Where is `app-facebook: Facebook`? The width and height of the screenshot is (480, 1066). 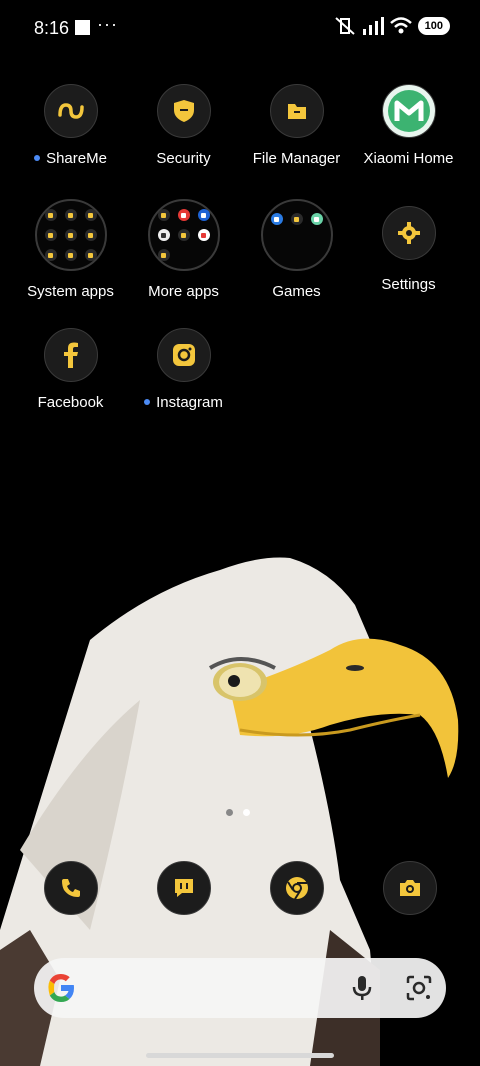 app-facebook: Facebook is located at coordinates (70, 369).